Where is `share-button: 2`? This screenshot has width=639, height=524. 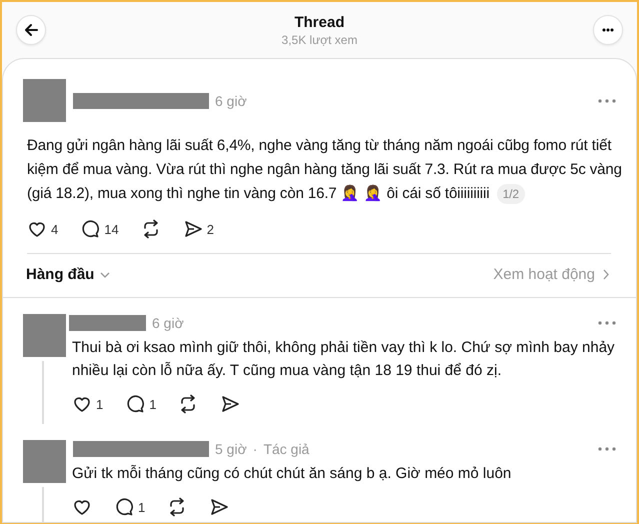 share-button: 2 is located at coordinates (198, 229).